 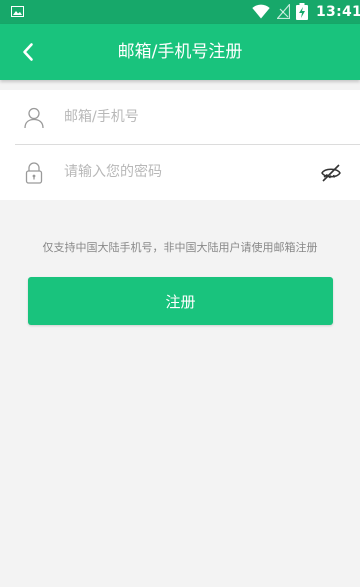 What do you see at coordinates (302, 11) in the screenshot?
I see `battery-charging-icon` at bounding box center [302, 11].